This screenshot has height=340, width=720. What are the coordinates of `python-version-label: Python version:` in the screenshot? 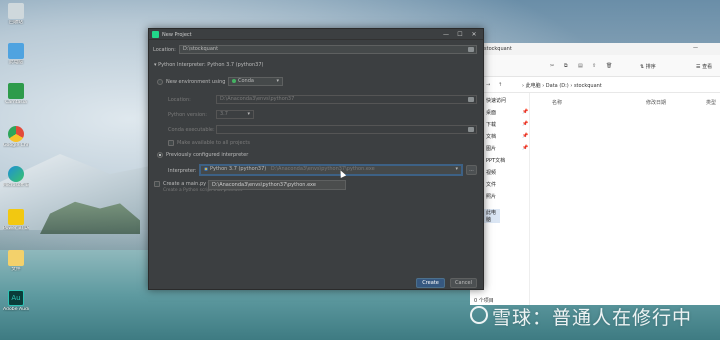 It's located at (187, 115).